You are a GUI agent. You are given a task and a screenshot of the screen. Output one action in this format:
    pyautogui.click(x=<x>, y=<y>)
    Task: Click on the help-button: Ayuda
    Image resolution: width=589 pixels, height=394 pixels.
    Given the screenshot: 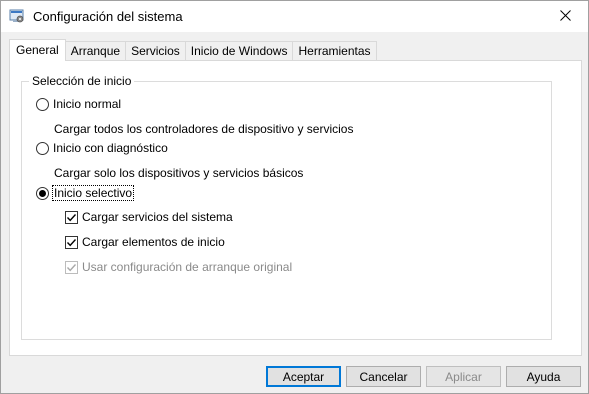 What is the action you would take?
    pyautogui.click(x=543, y=376)
    